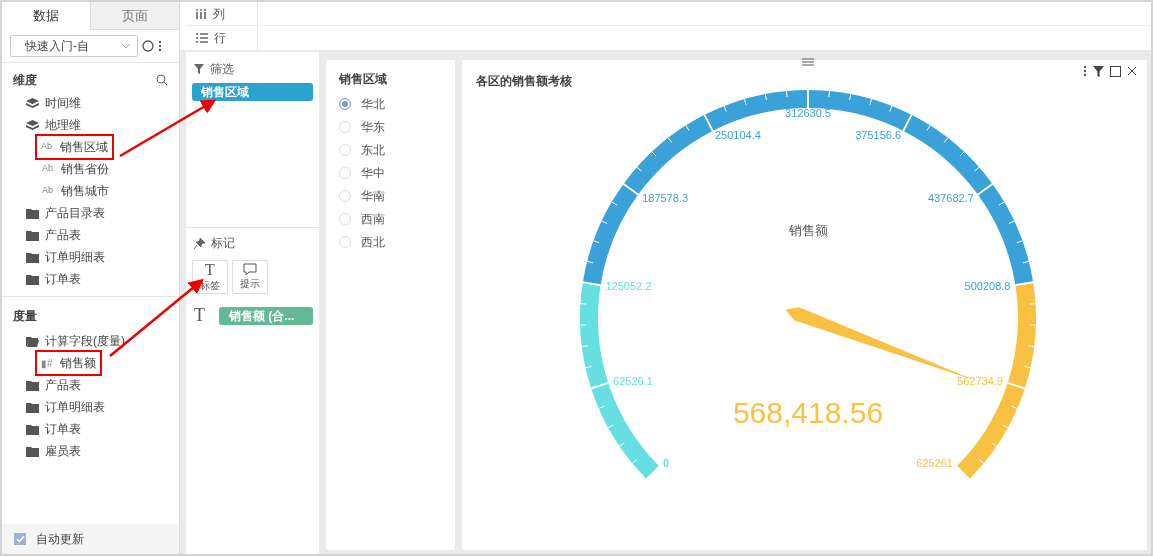 The height and width of the screenshot is (556, 1153). Describe the element at coordinates (345, 103) in the screenshot. I see `radio-button` at that location.